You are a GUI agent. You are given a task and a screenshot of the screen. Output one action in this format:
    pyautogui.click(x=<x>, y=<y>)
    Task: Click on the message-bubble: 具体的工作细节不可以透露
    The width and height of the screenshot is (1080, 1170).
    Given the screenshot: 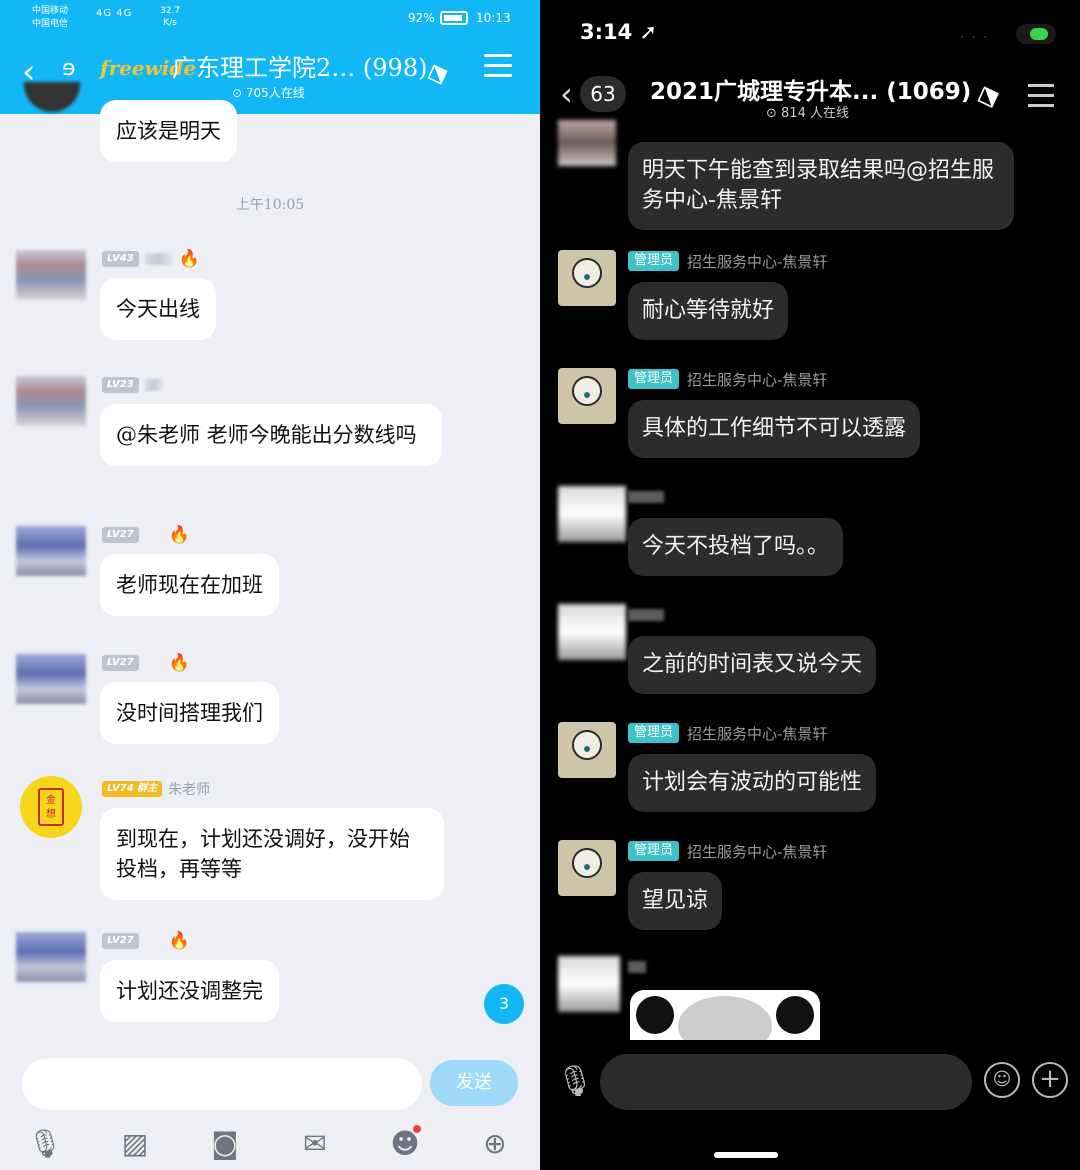 What is the action you would take?
    pyautogui.click(x=774, y=429)
    